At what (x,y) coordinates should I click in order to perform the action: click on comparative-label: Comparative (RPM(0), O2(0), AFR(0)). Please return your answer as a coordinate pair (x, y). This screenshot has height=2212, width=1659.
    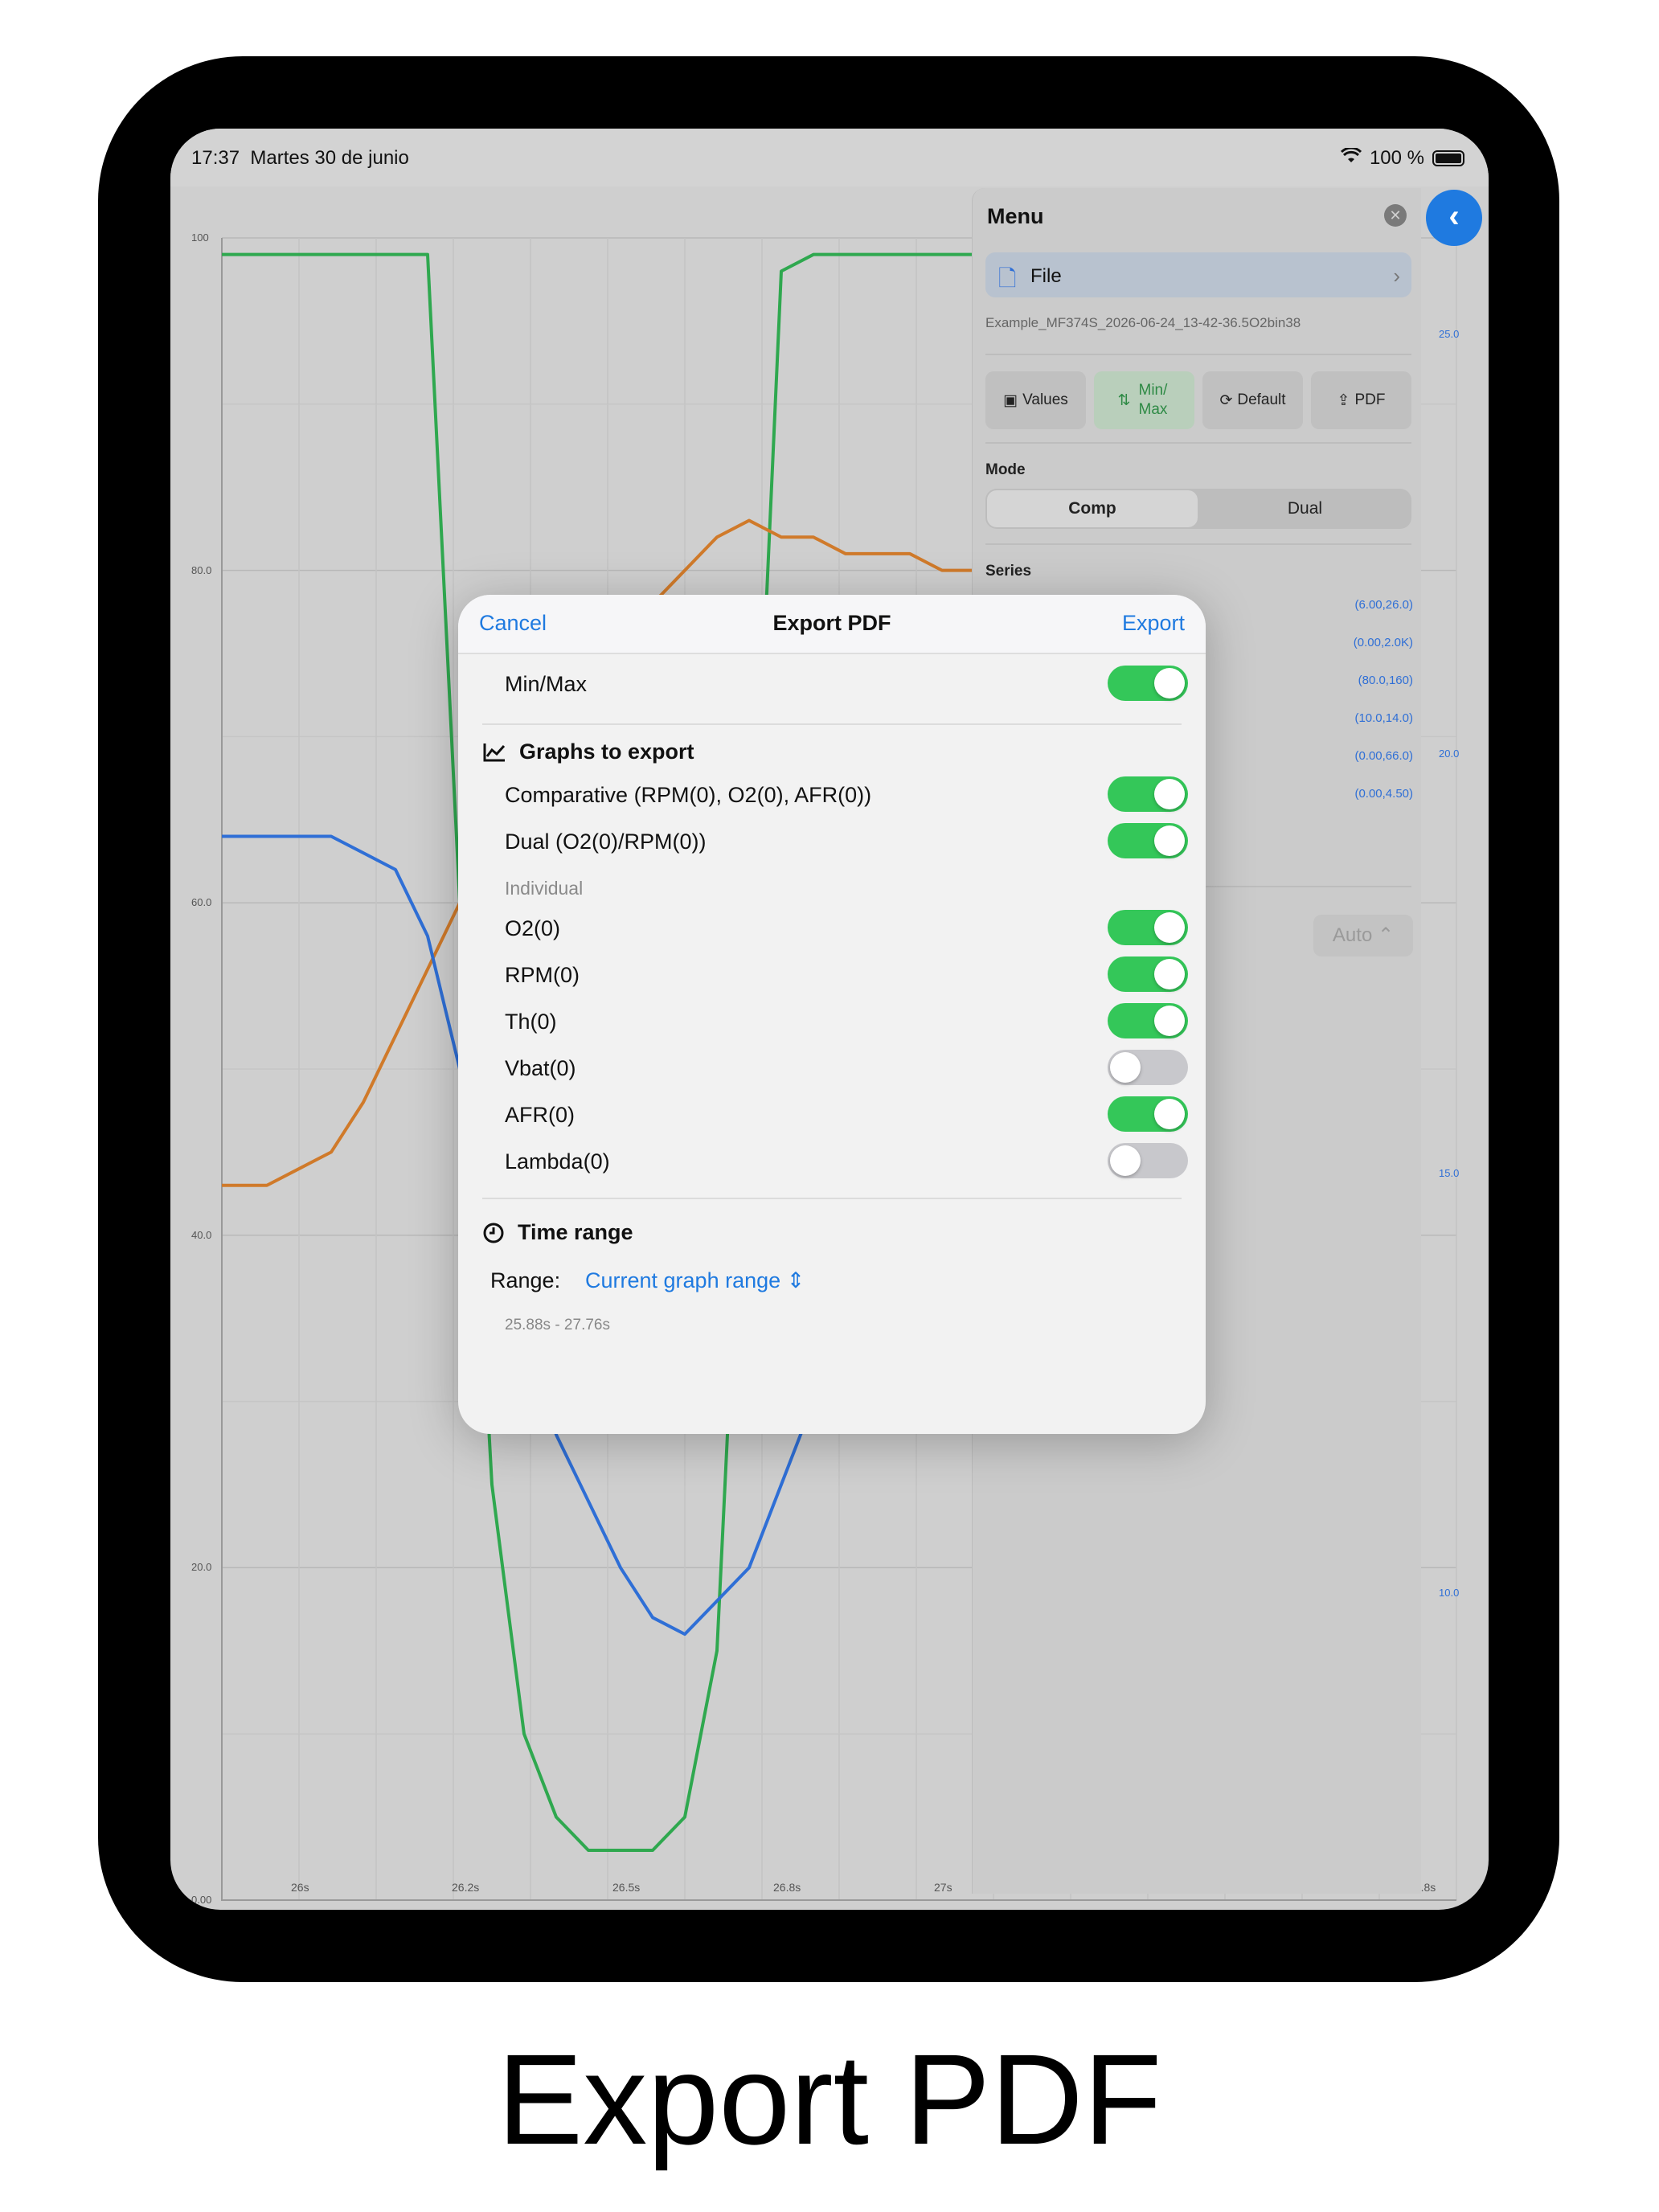
    Looking at the image, I should click on (688, 795).